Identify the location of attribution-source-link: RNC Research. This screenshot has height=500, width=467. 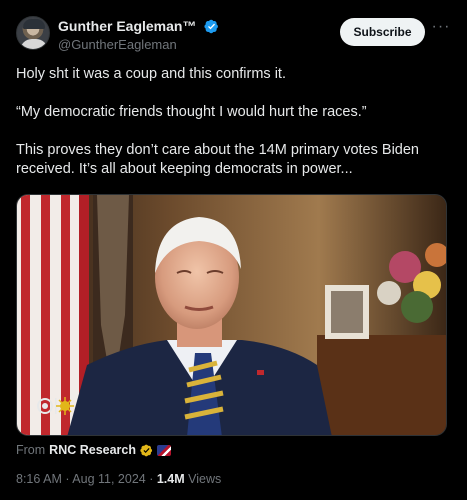
(92, 450).